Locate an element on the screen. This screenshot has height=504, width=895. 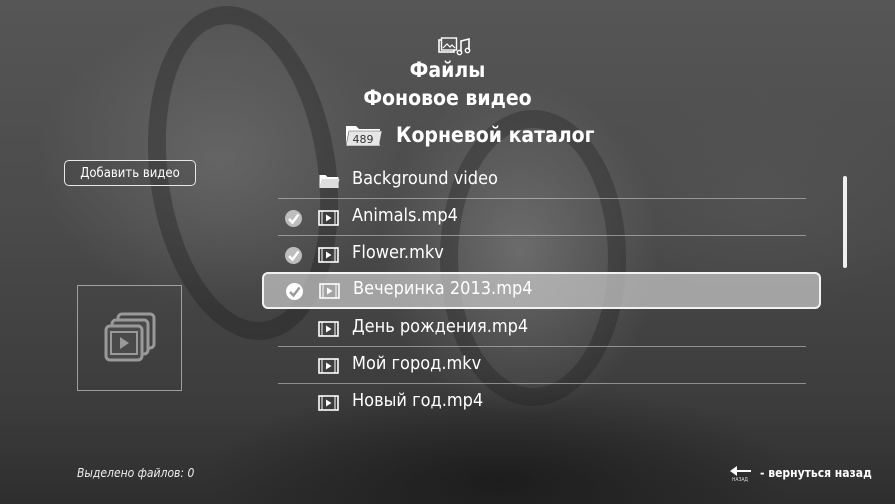
folder-icon is located at coordinates (329, 181).